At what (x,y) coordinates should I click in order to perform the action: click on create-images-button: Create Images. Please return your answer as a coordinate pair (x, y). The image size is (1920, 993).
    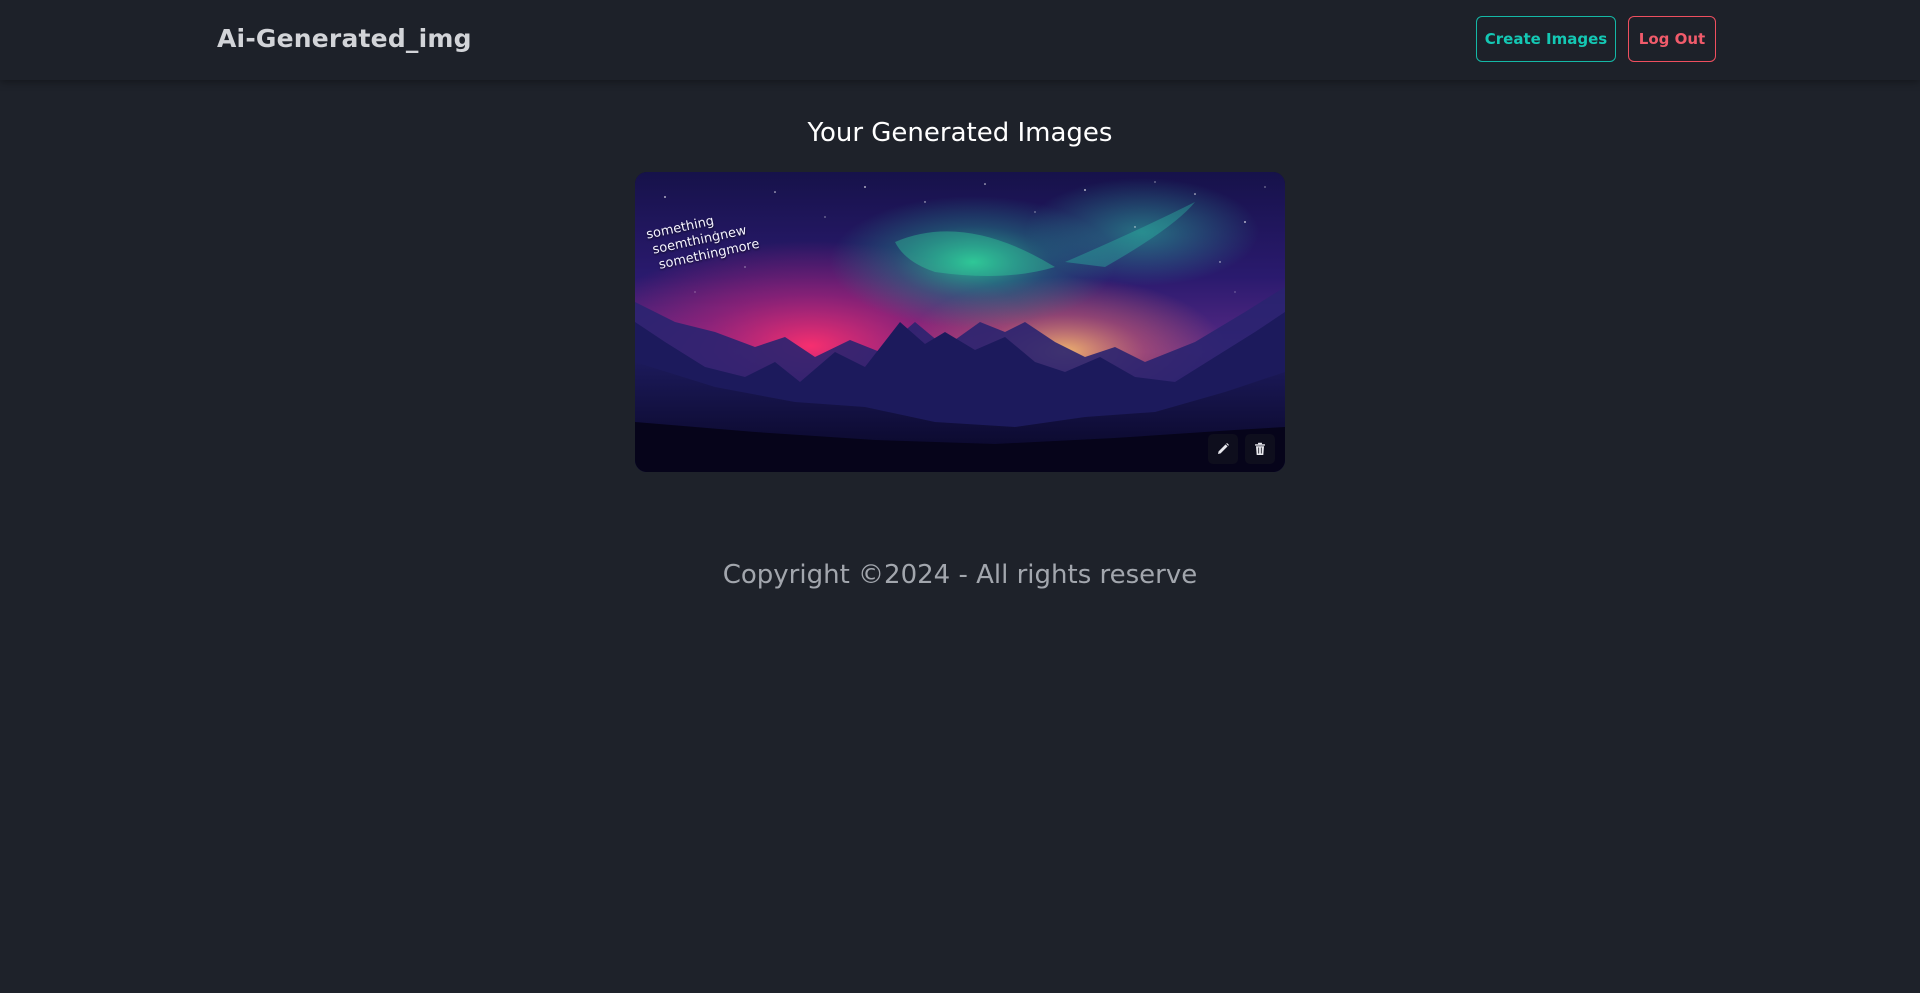
    Looking at the image, I should click on (1546, 39).